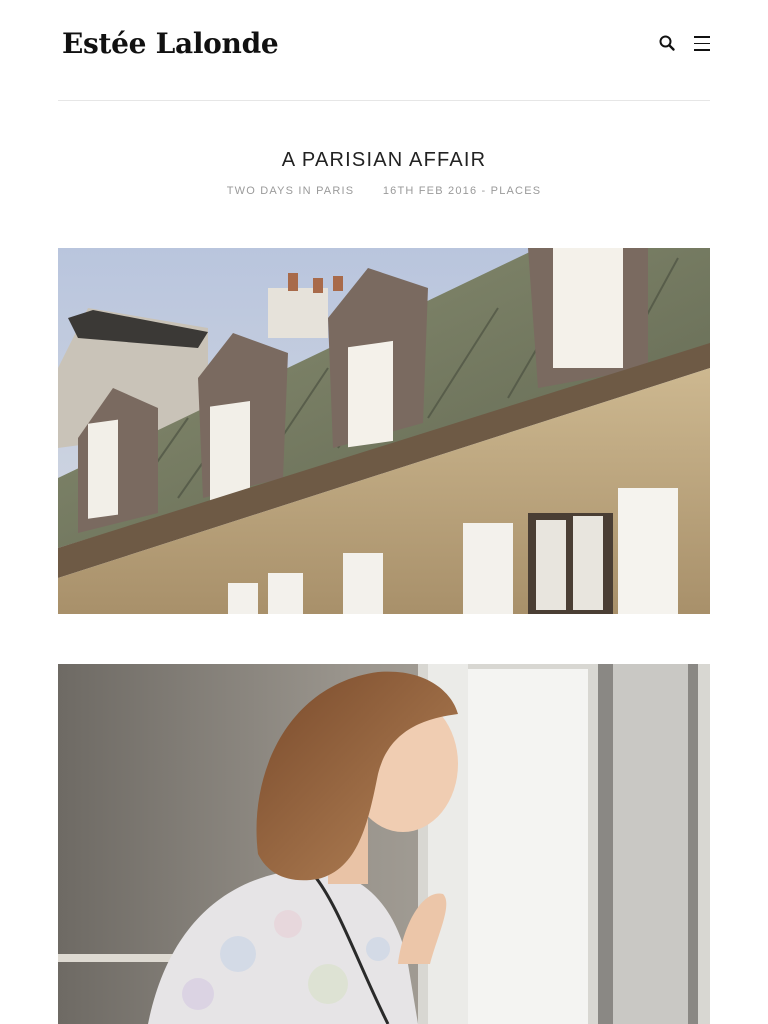 The height and width of the screenshot is (1024, 768). Describe the element at coordinates (290, 191) in the screenshot. I see `post-subtitle: TWO DAYS IN PARIS` at that location.